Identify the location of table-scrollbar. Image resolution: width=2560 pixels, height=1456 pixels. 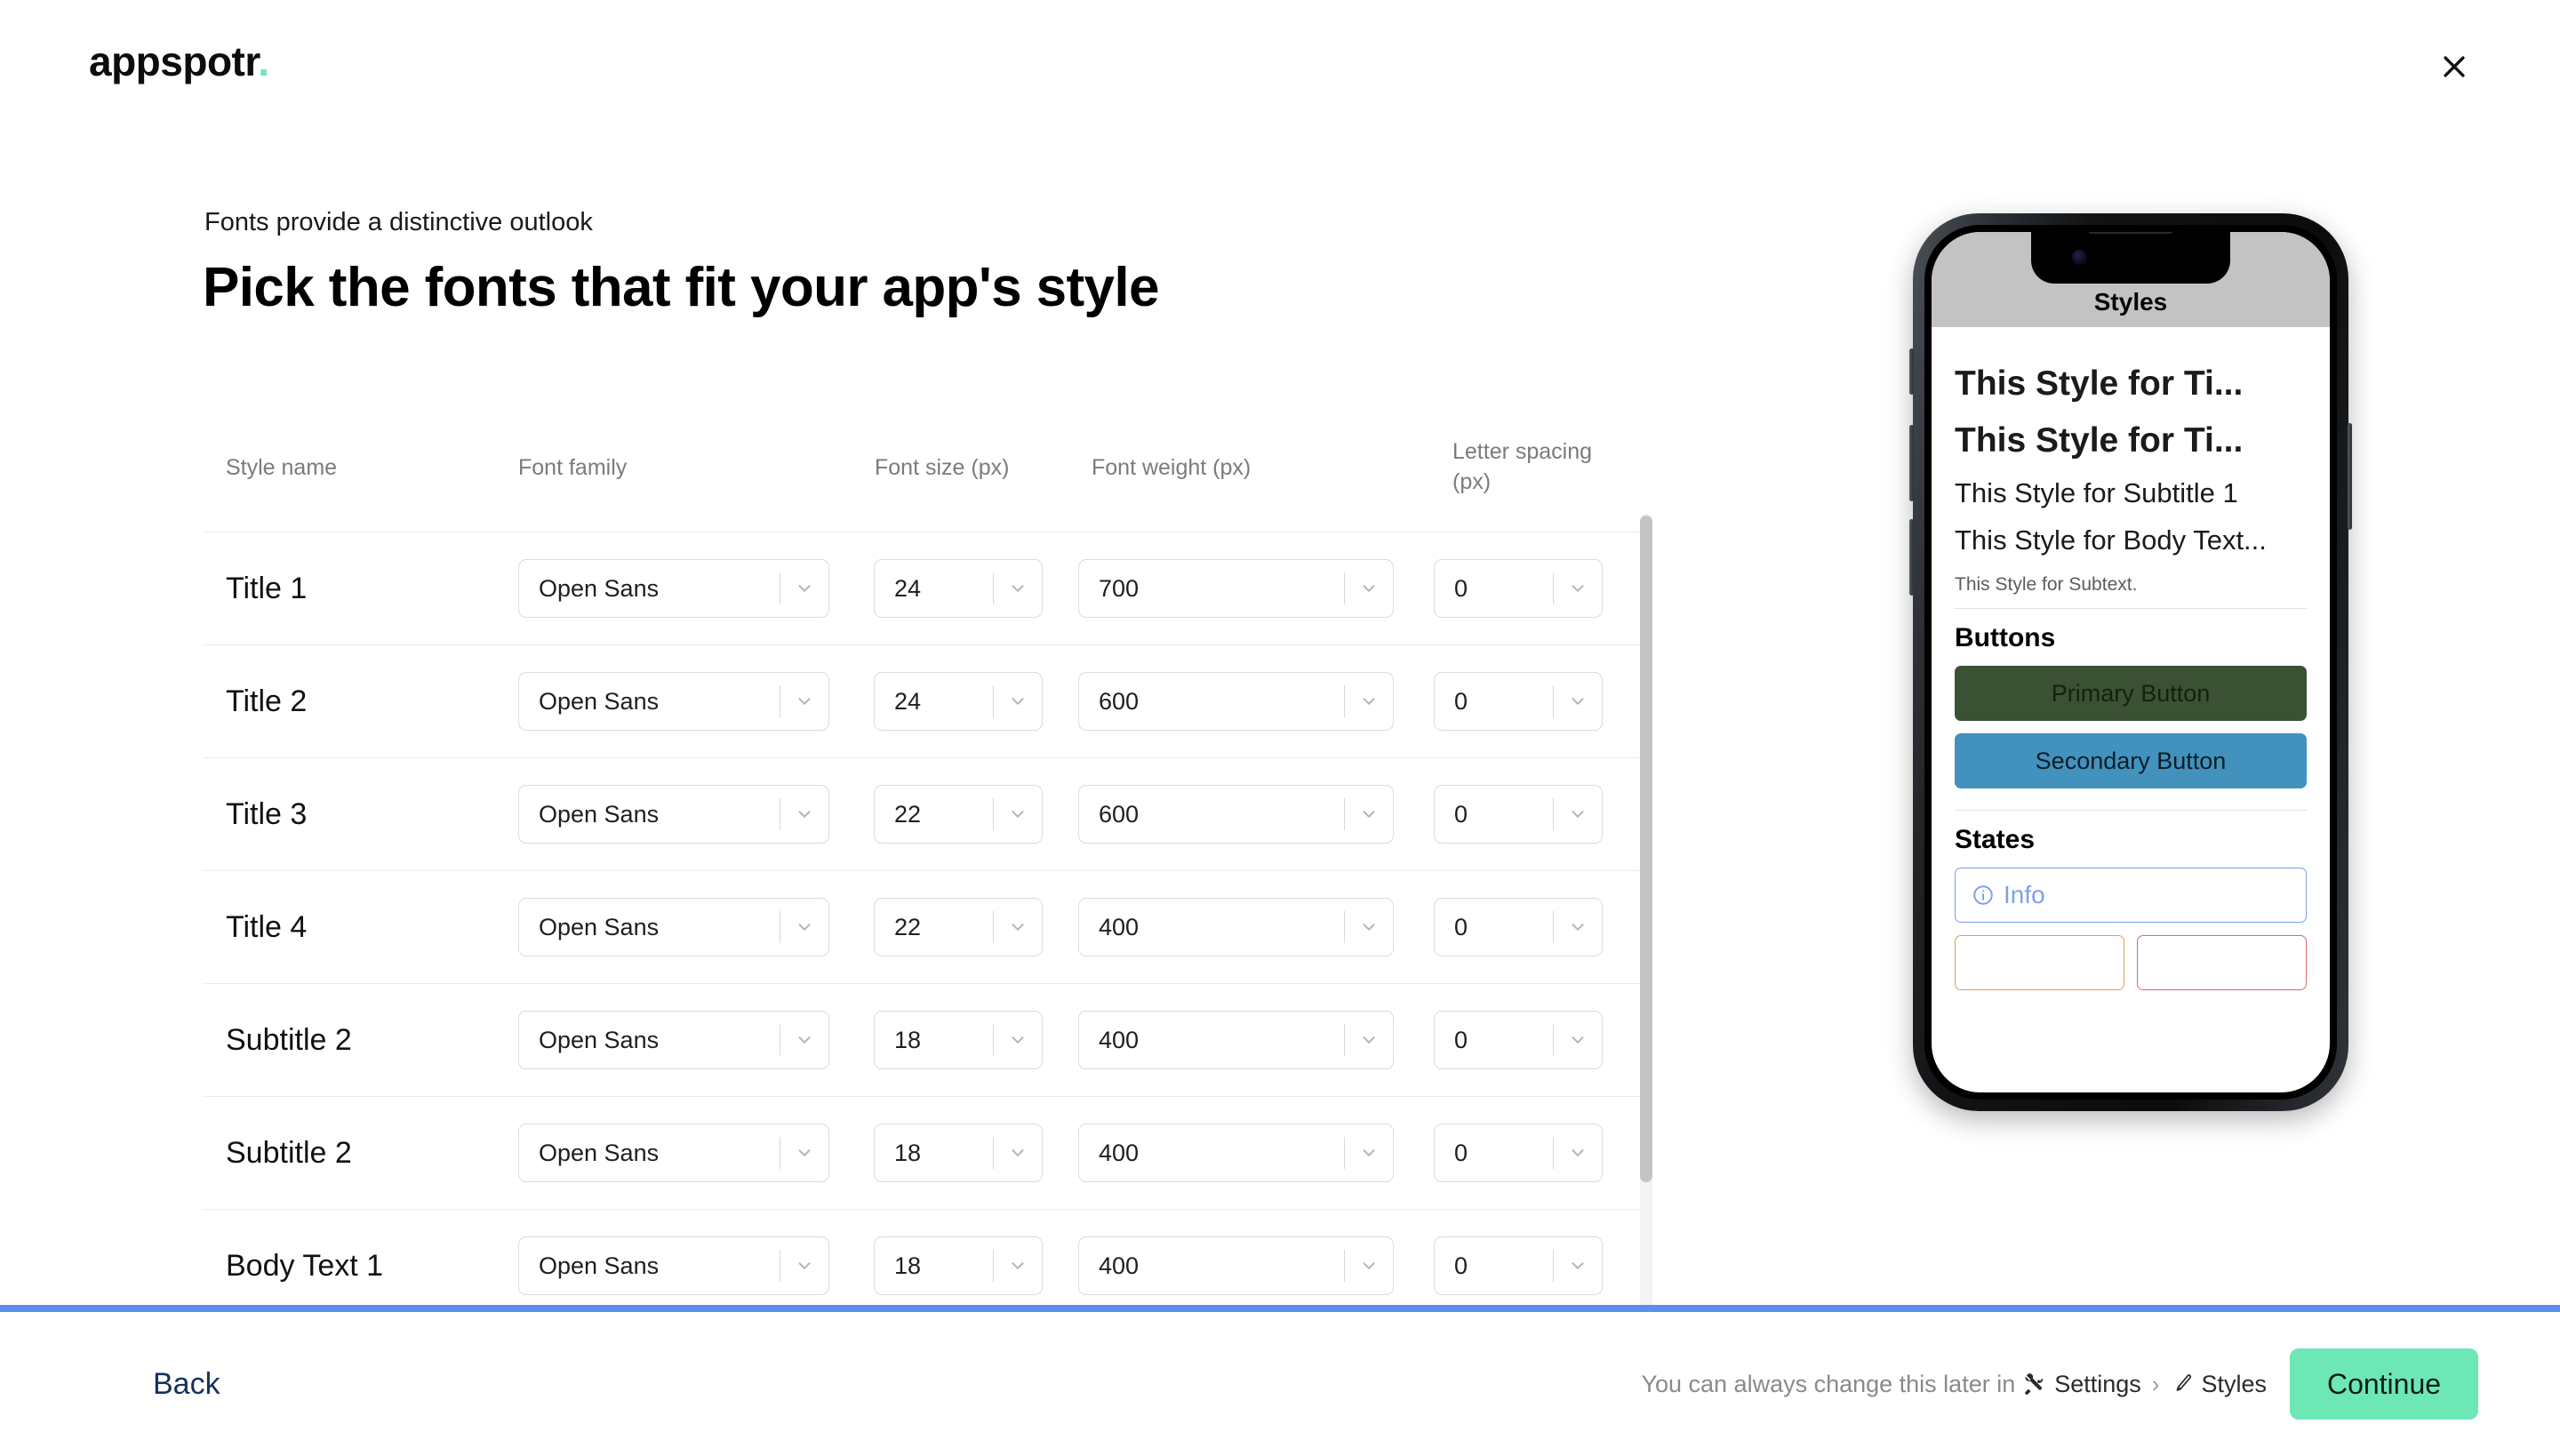
(1646, 963).